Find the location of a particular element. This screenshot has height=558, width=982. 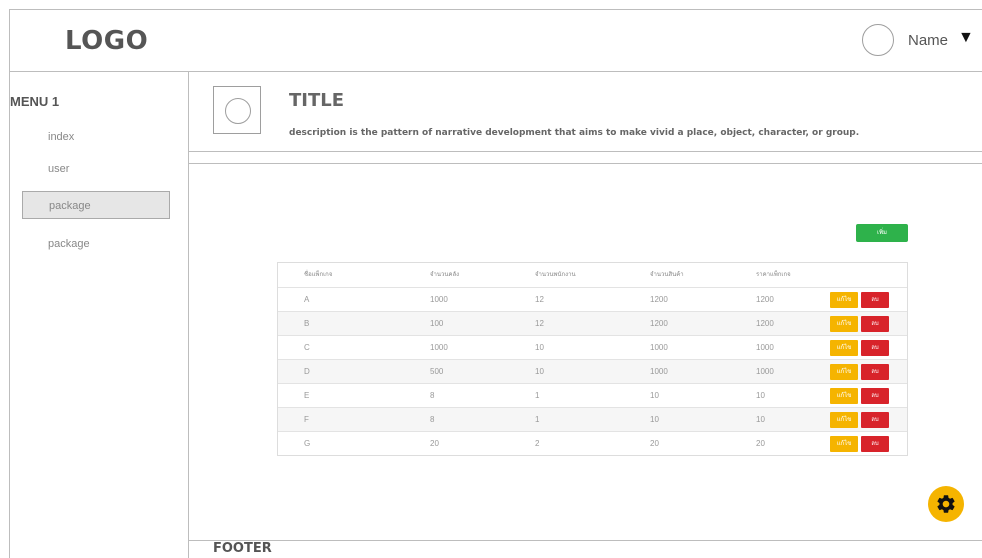

cell-name: G is located at coordinates (307, 443).